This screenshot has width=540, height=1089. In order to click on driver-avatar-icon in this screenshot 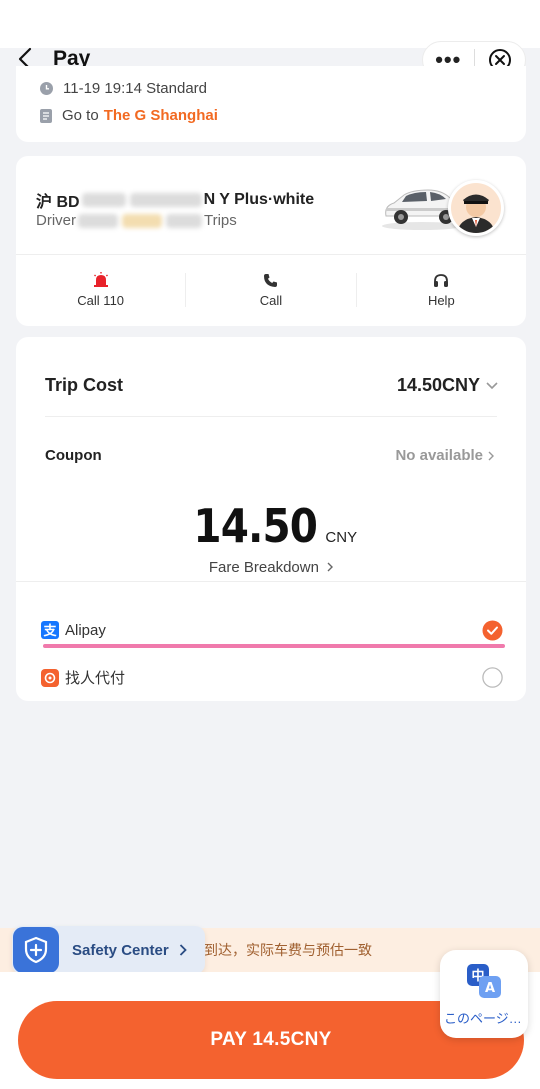, I will do `click(476, 208)`.